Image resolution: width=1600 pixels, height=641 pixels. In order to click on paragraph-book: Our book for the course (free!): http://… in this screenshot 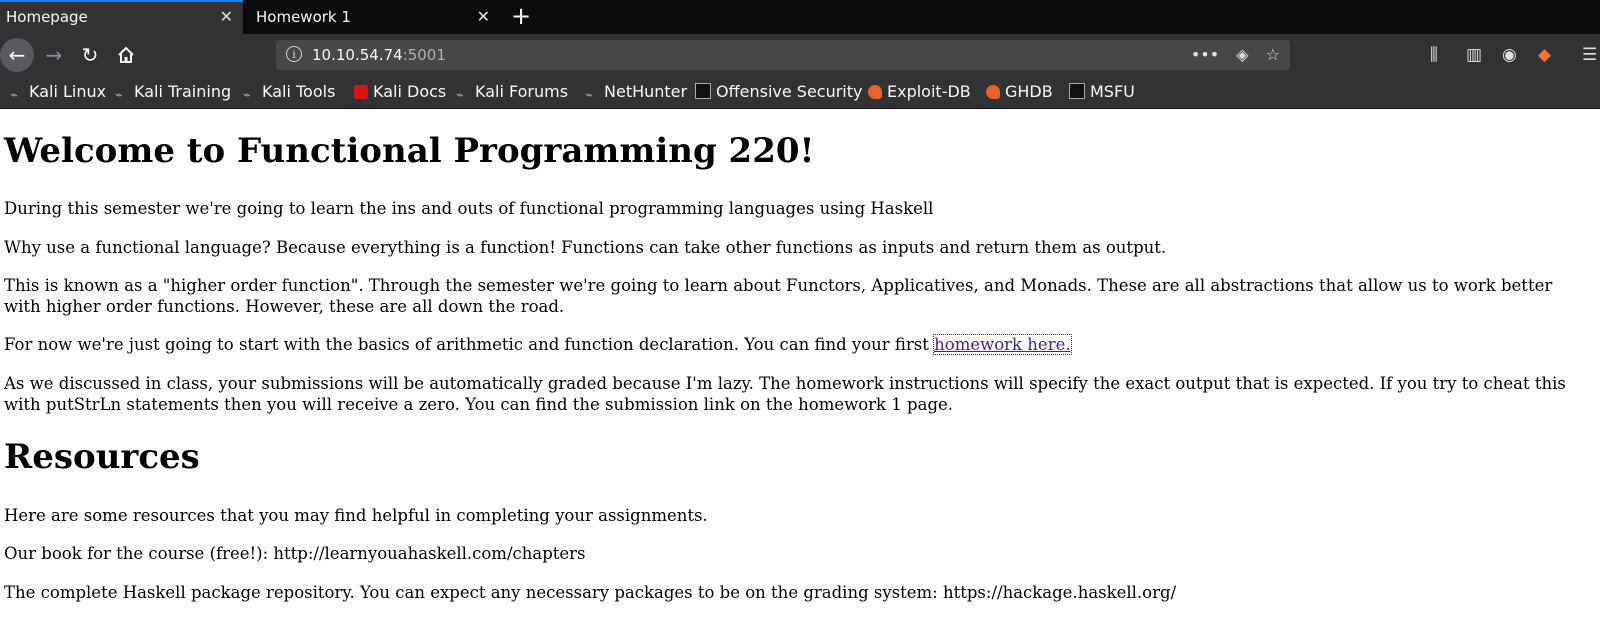, I will do `click(295, 553)`.